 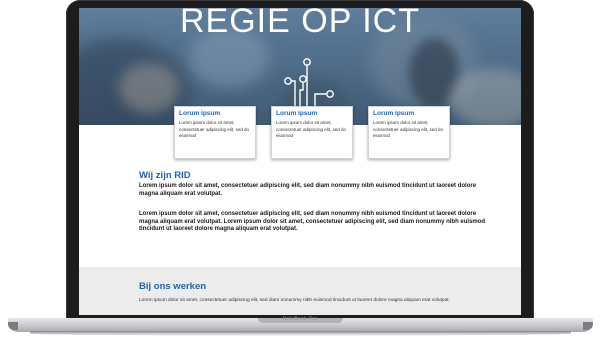 What do you see at coordinates (300, 333) in the screenshot?
I see `laptop-shadow` at bounding box center [300, 333].